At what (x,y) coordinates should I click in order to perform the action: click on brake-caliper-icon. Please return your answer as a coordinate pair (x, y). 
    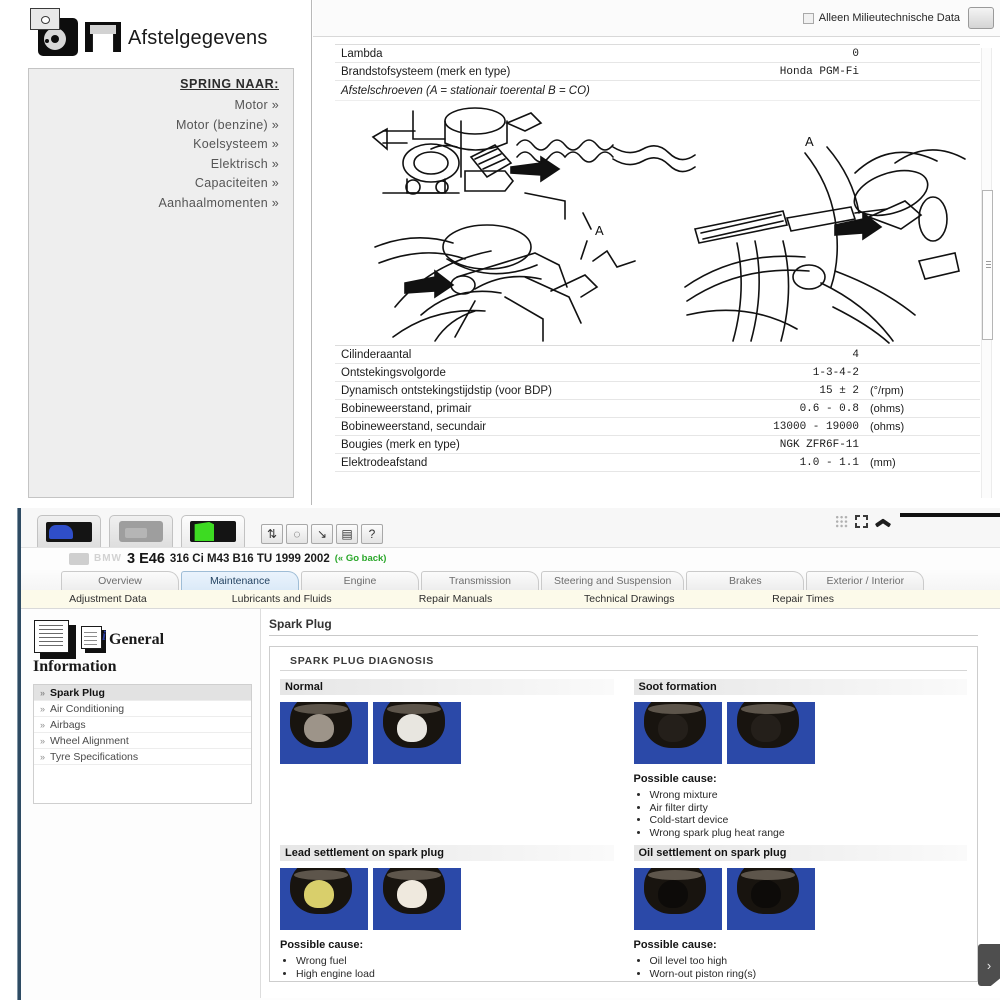
    Looking at the image, I should click on (103, 36).